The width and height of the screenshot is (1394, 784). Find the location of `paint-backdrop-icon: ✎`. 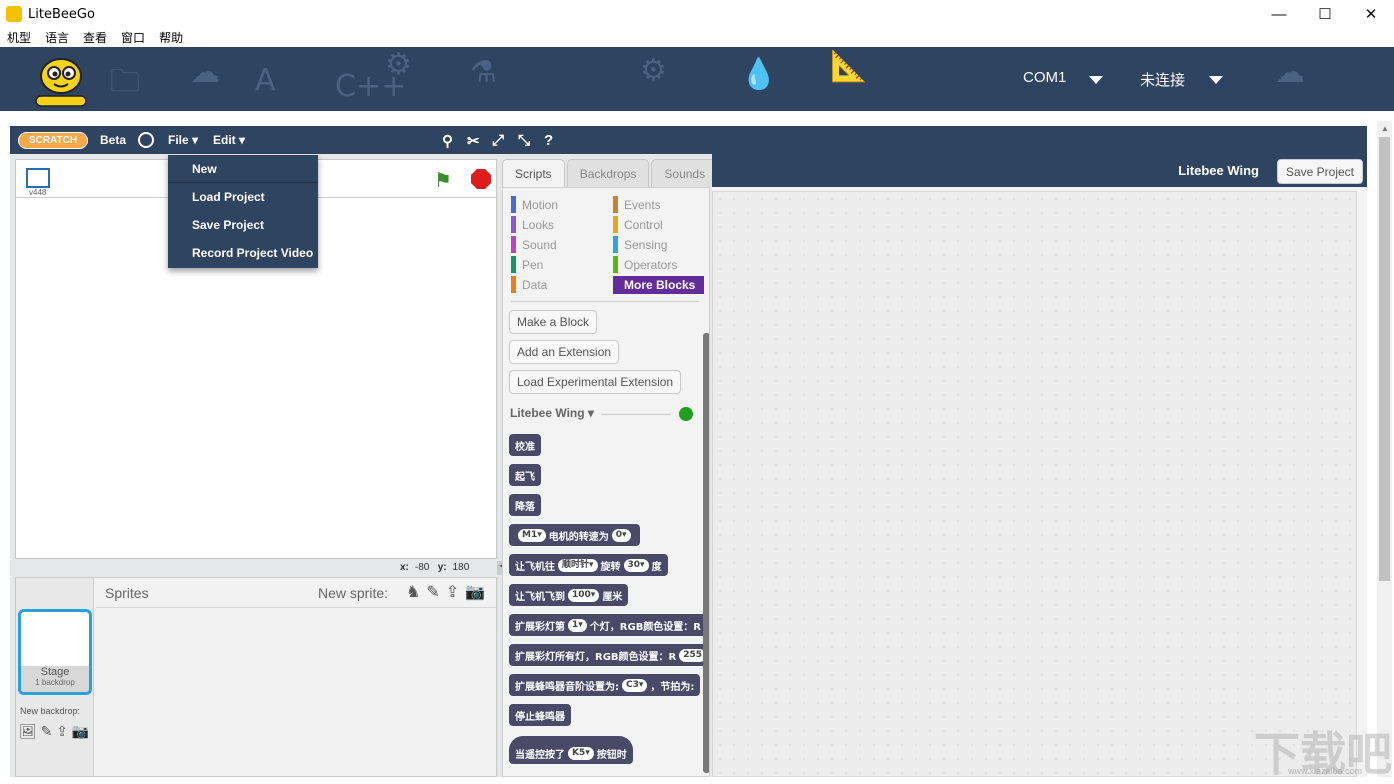

paint-backdrop-icon: ✎ is located at coordinates (47, 731).